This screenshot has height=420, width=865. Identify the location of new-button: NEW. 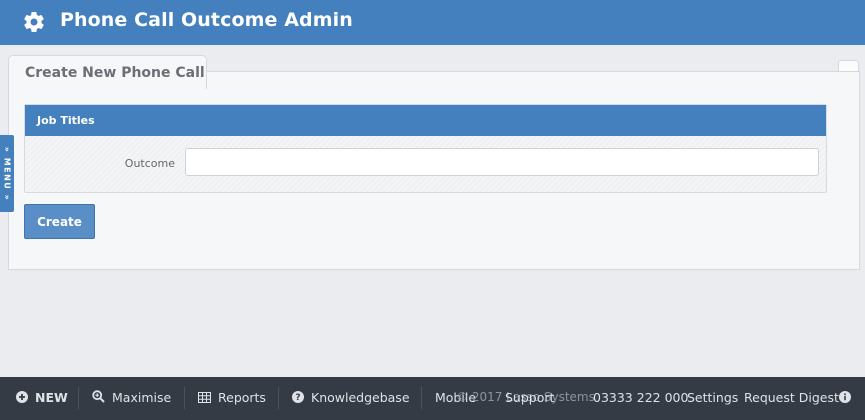
(42, 397).